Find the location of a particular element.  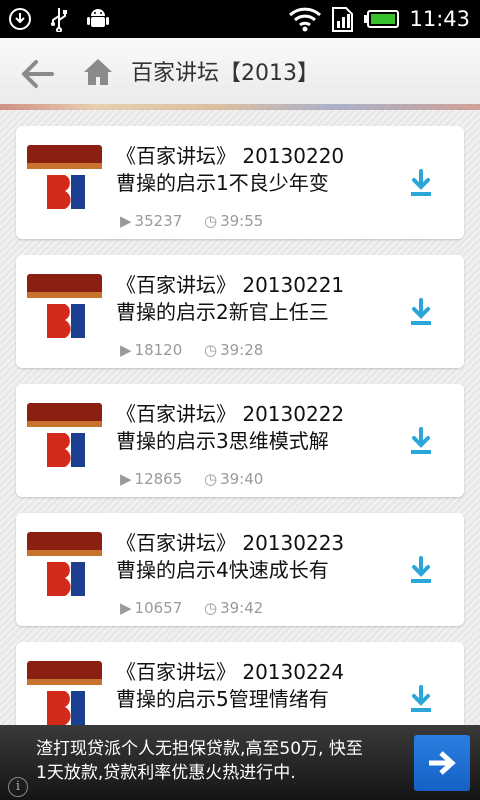

episode-title-line1: 《百家讲坛》 20130220 is located at coordinates (230, 156).